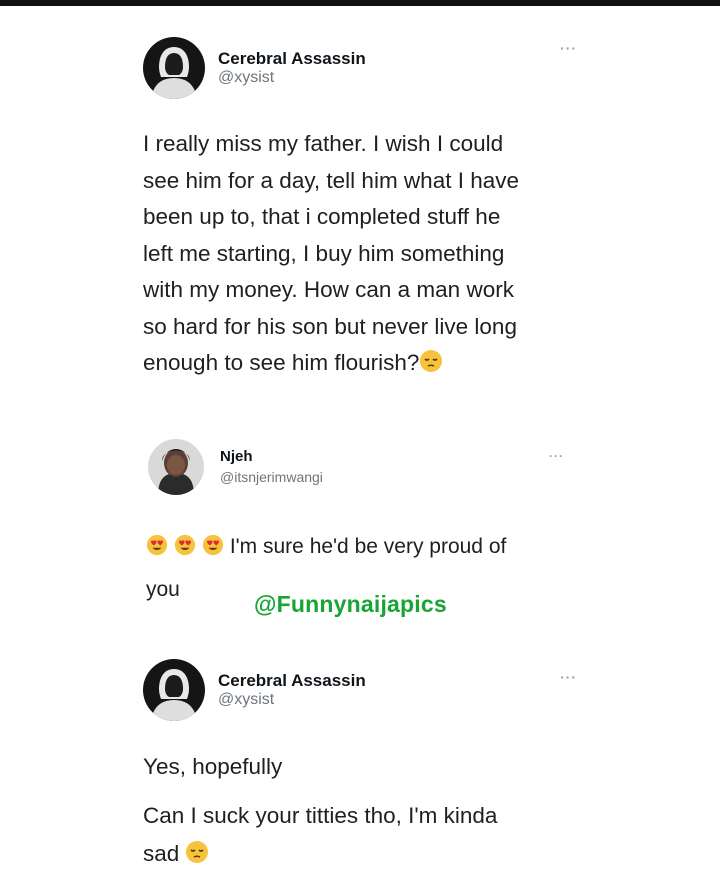  I want to click on author-name: Njeh, so click(271, 456).